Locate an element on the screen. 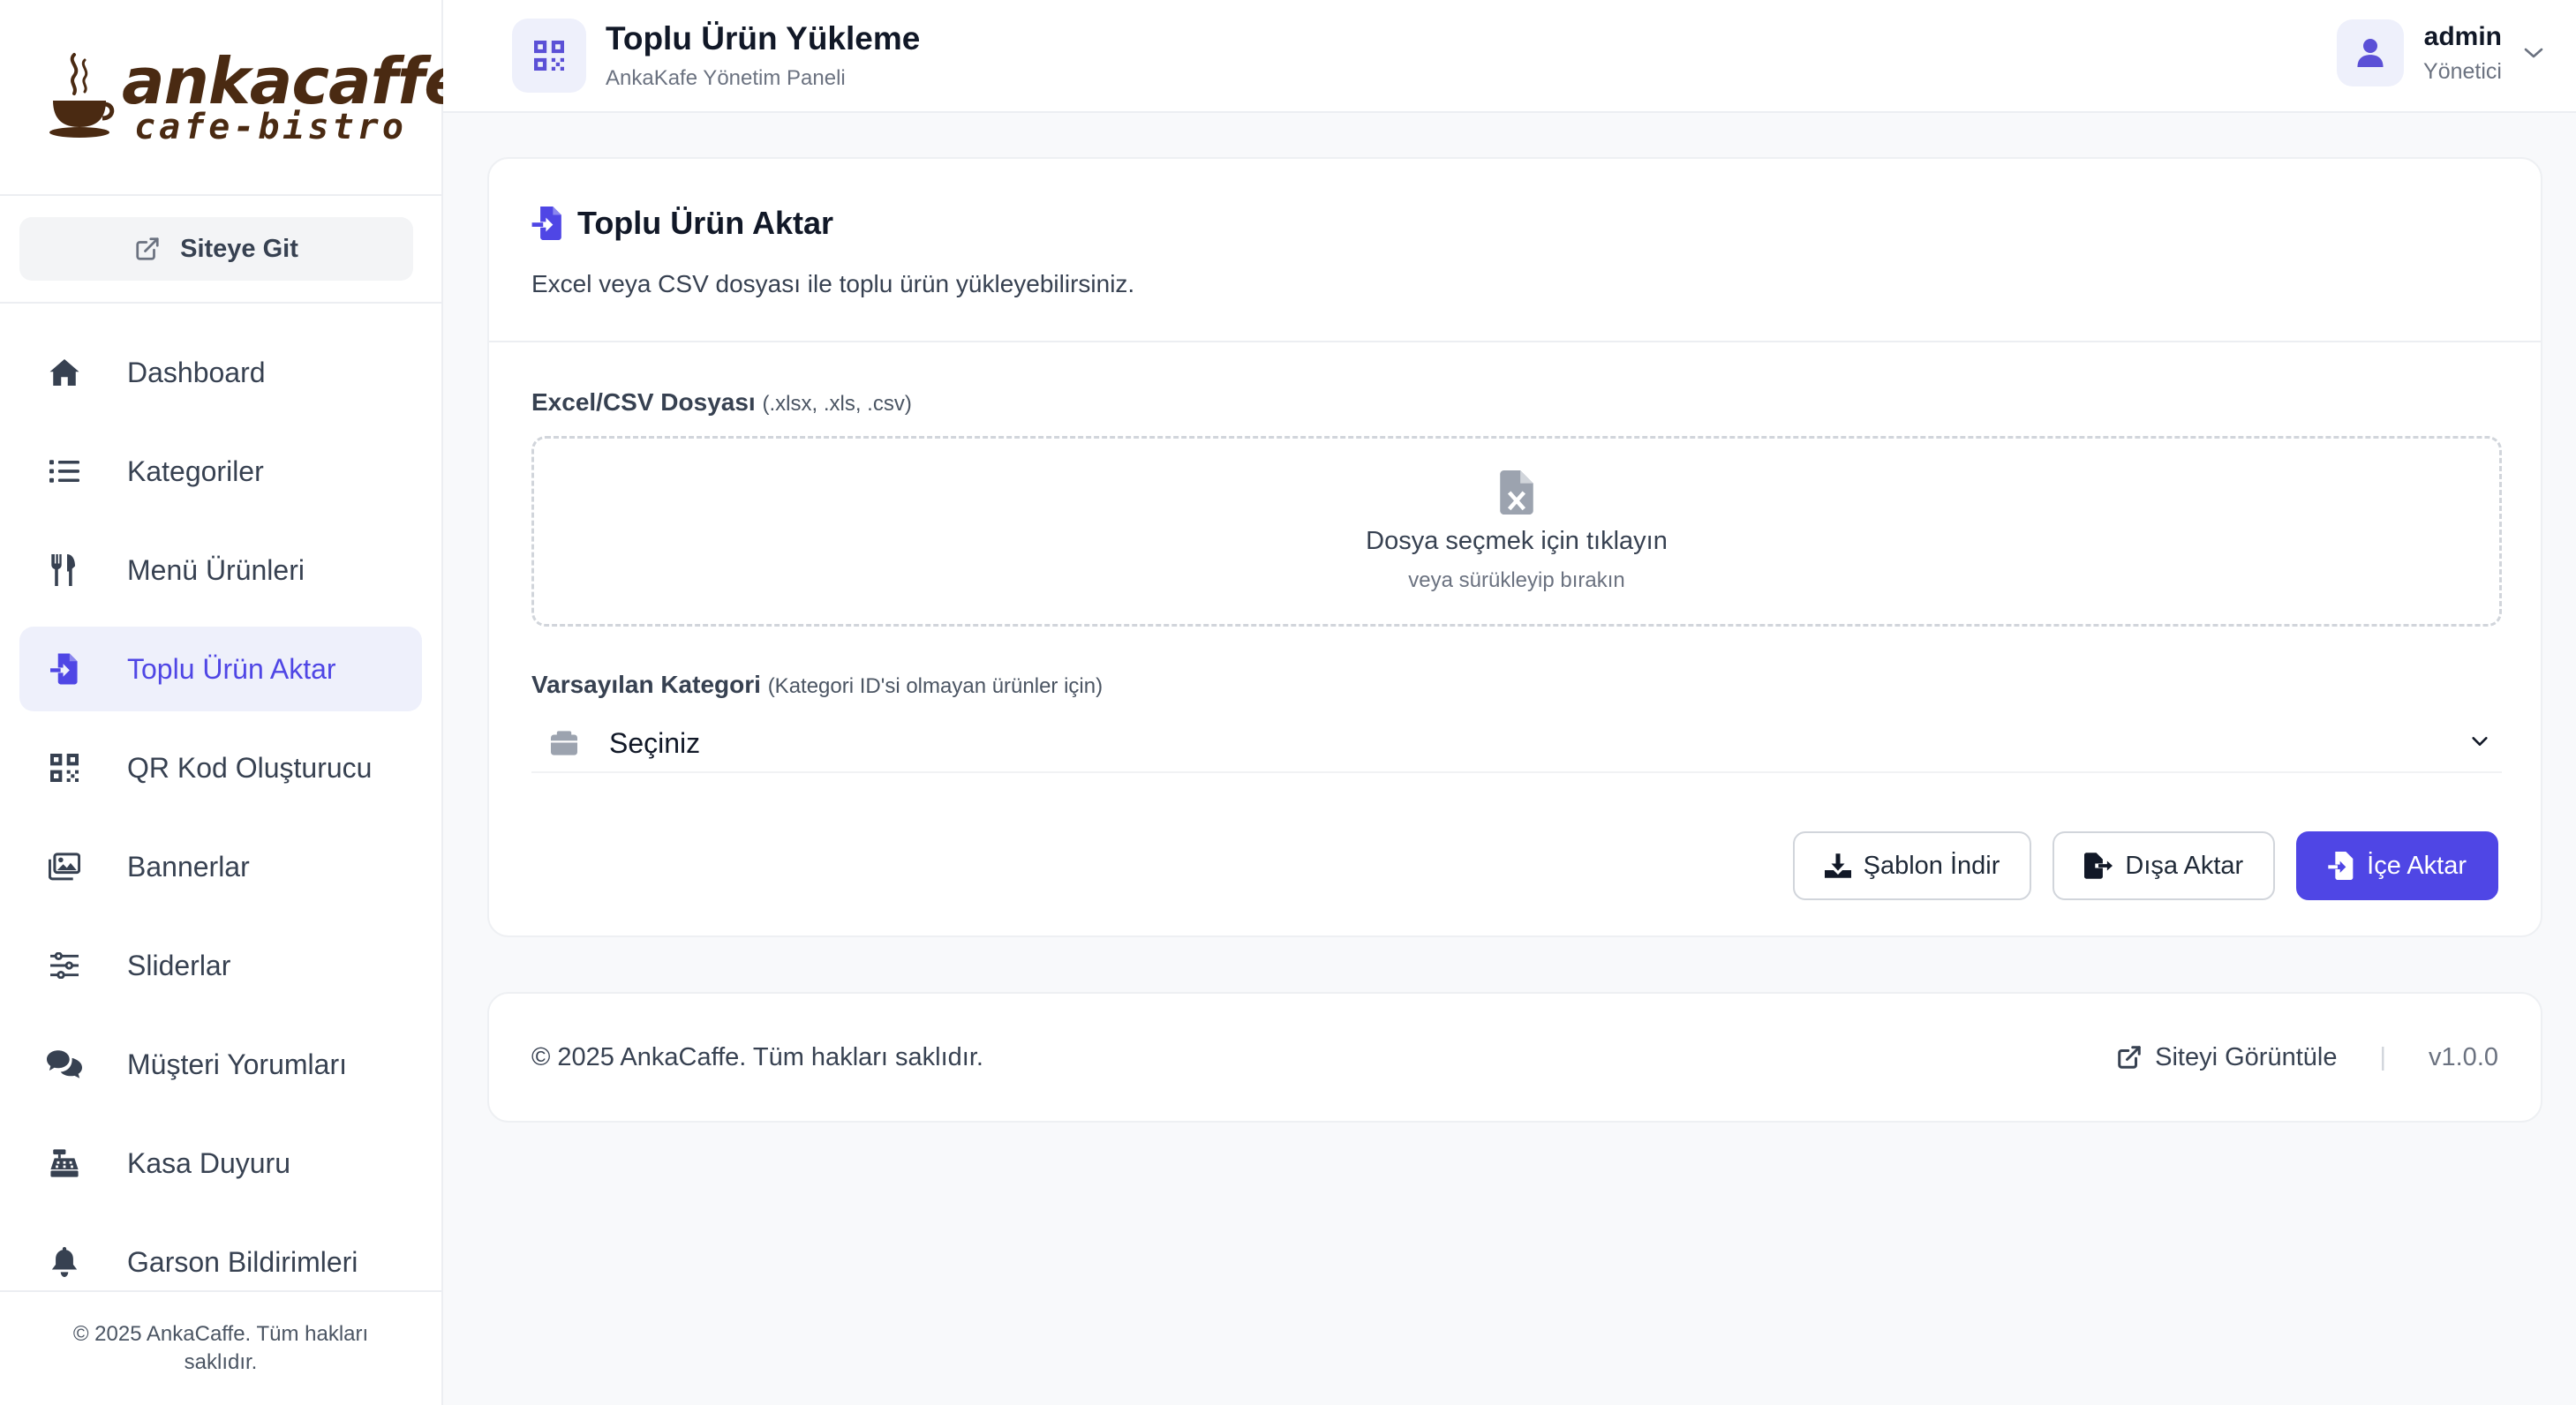  dropzone-subtitle: veya sürükleyip bırakın is located at coordinates (1517, 579).